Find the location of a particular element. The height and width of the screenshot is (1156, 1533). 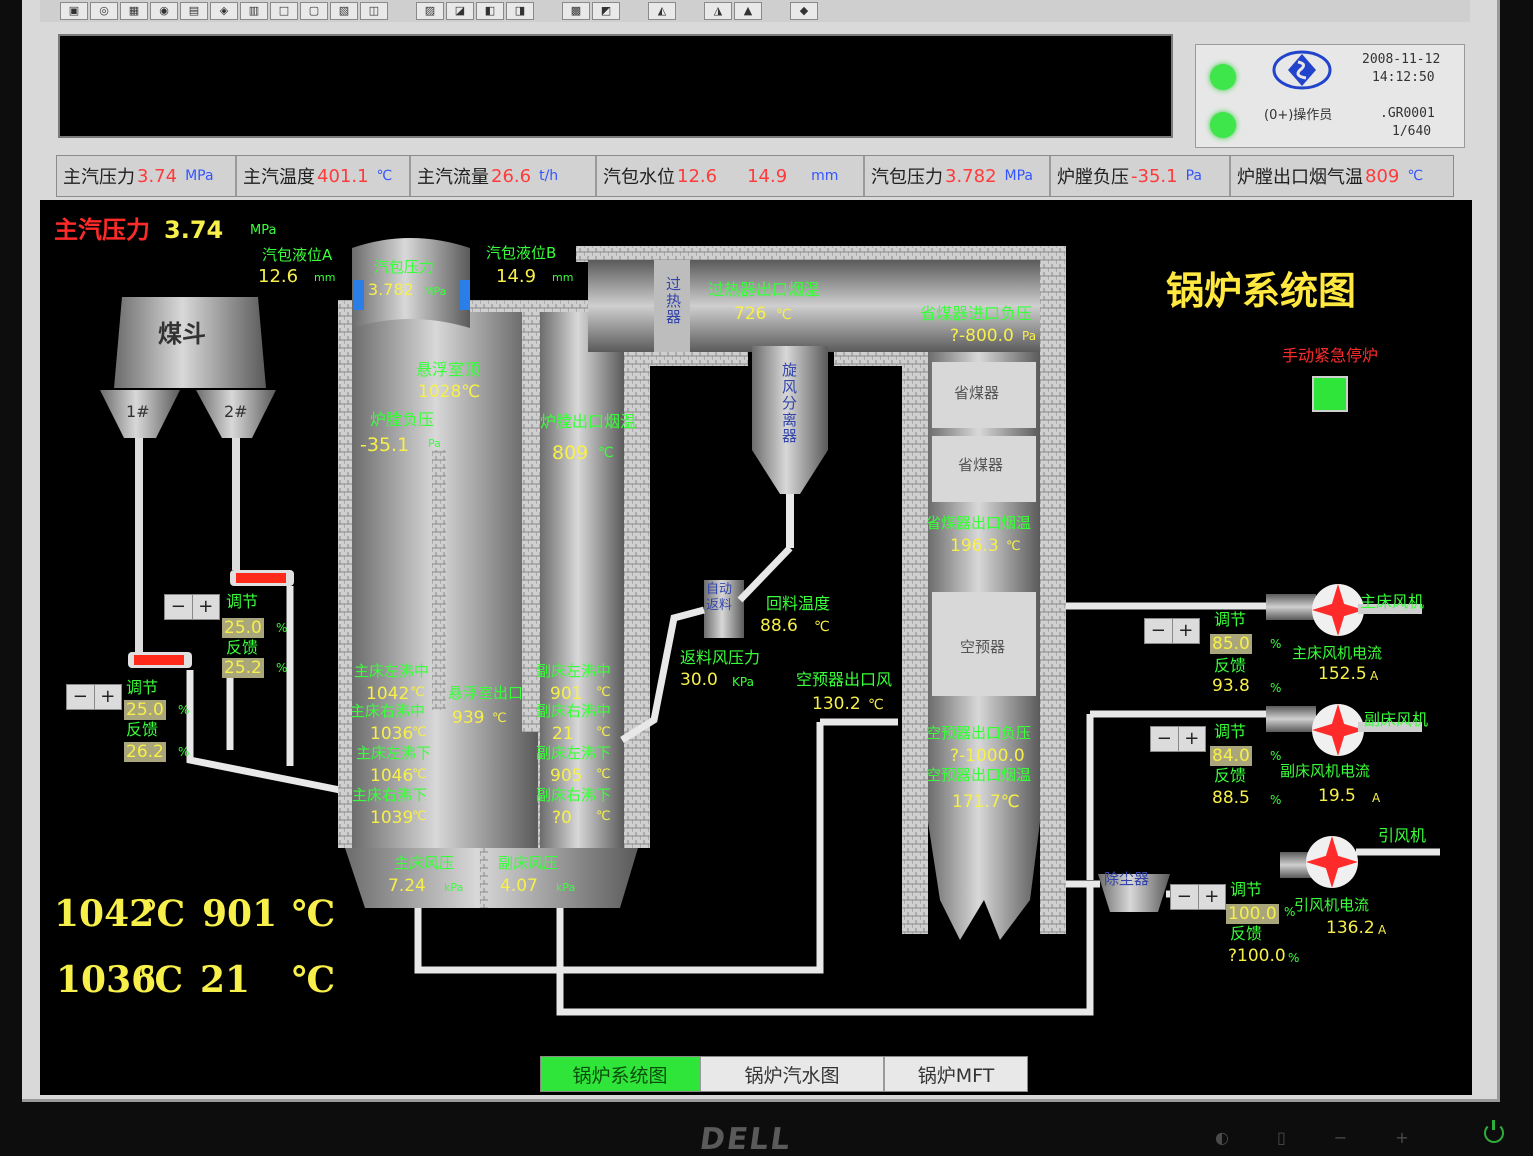

tab-boiler-mft: 锅炉MFT is located at coordinates (956, 1074).